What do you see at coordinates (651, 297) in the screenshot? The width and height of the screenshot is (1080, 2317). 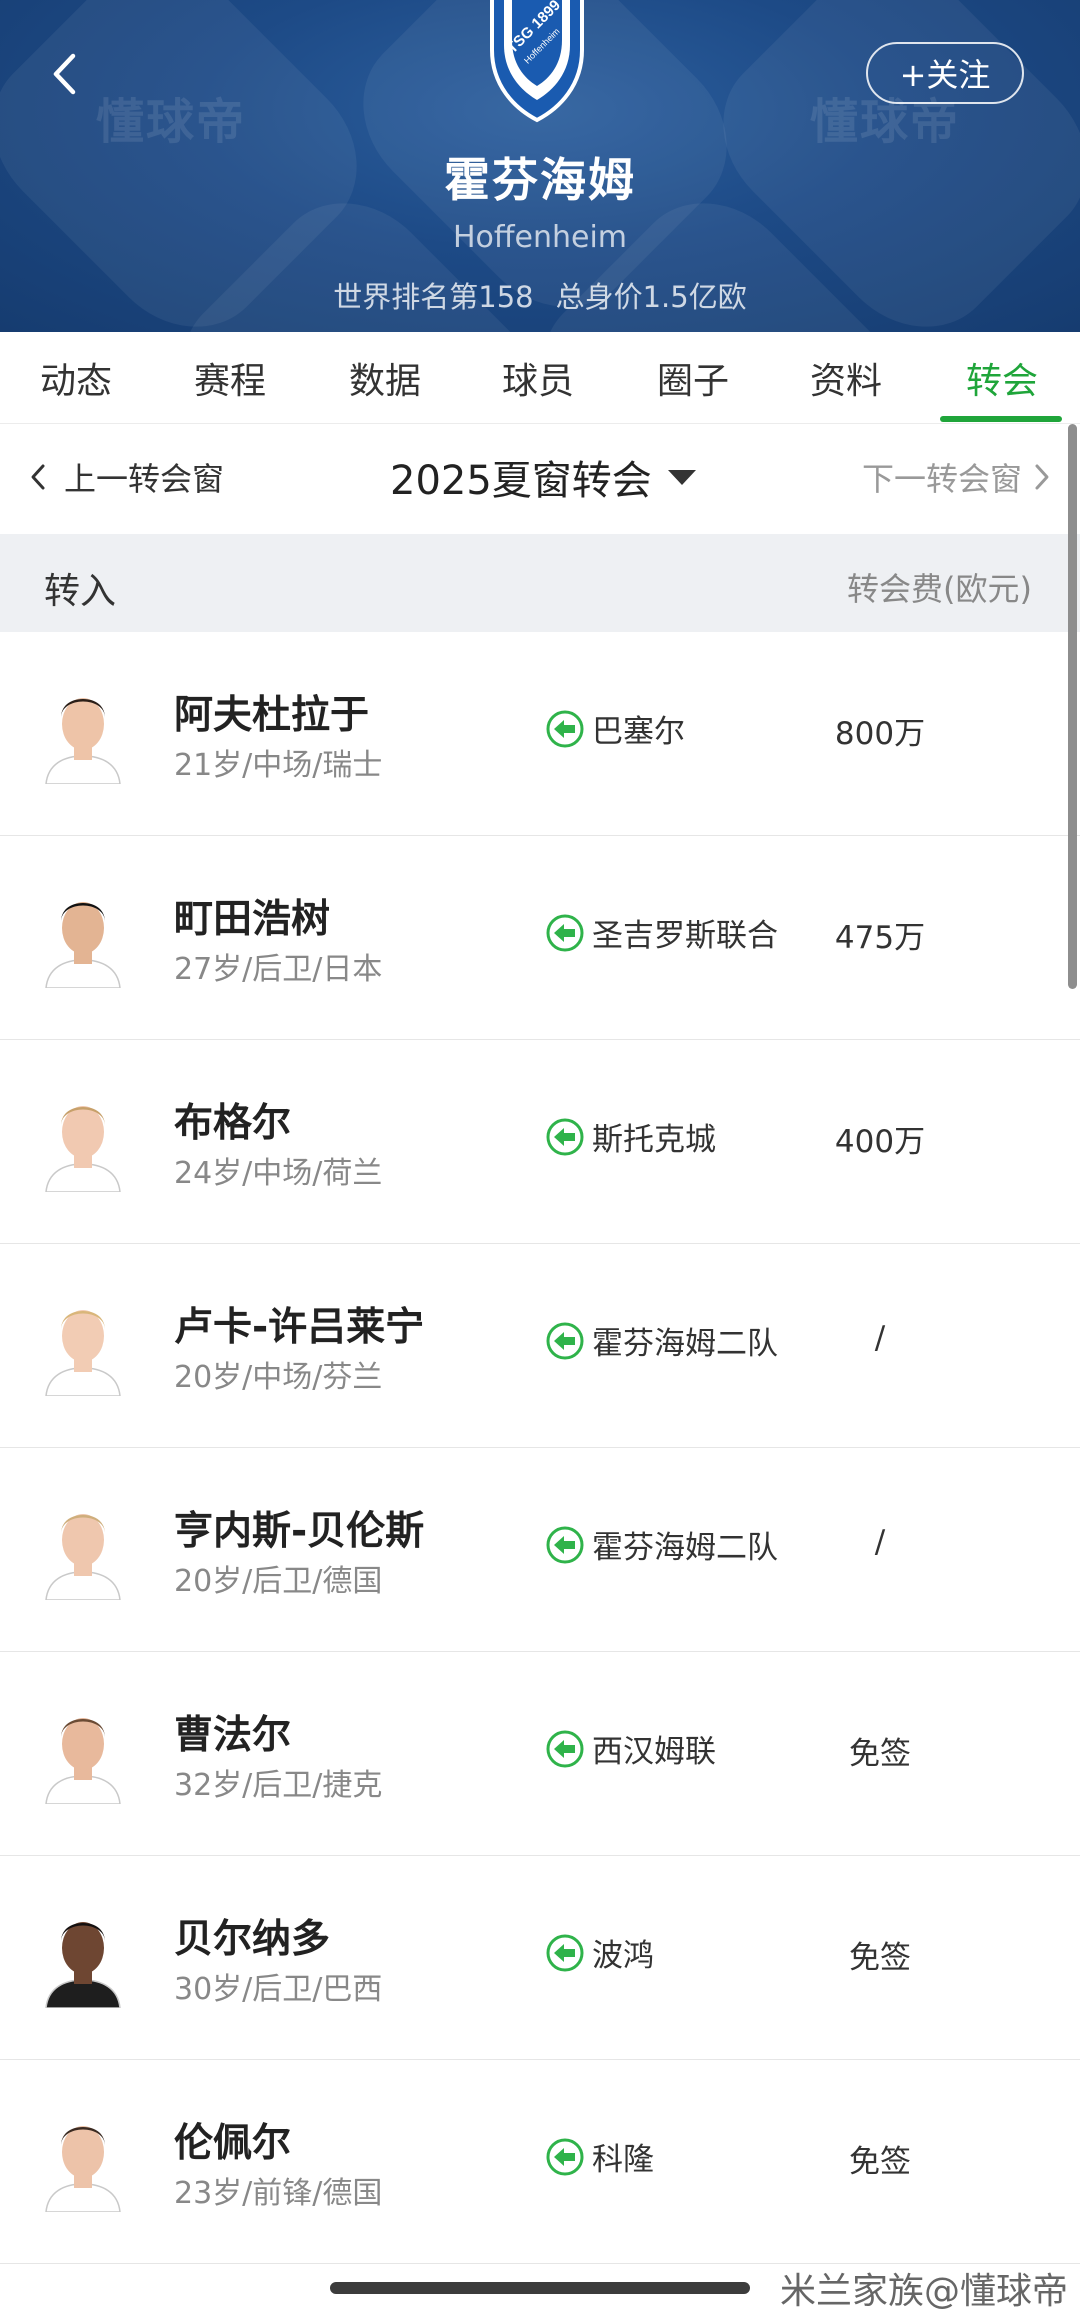 I see `total-value: 总身价1.5亿欧` at bounding box center [651, 297].